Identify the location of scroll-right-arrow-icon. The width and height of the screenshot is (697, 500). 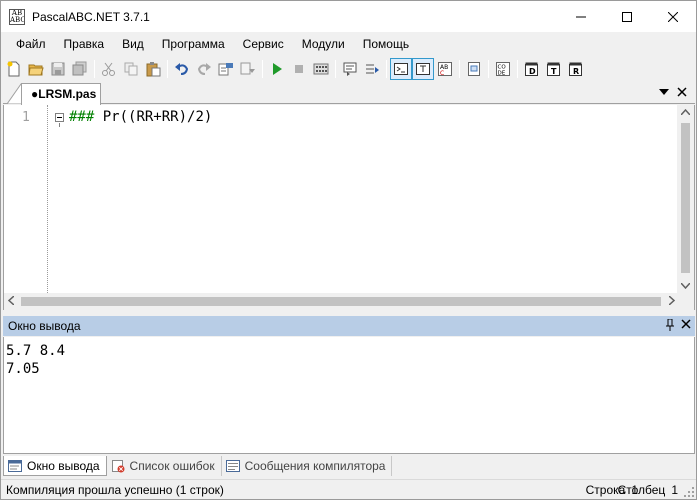
(672, 300).